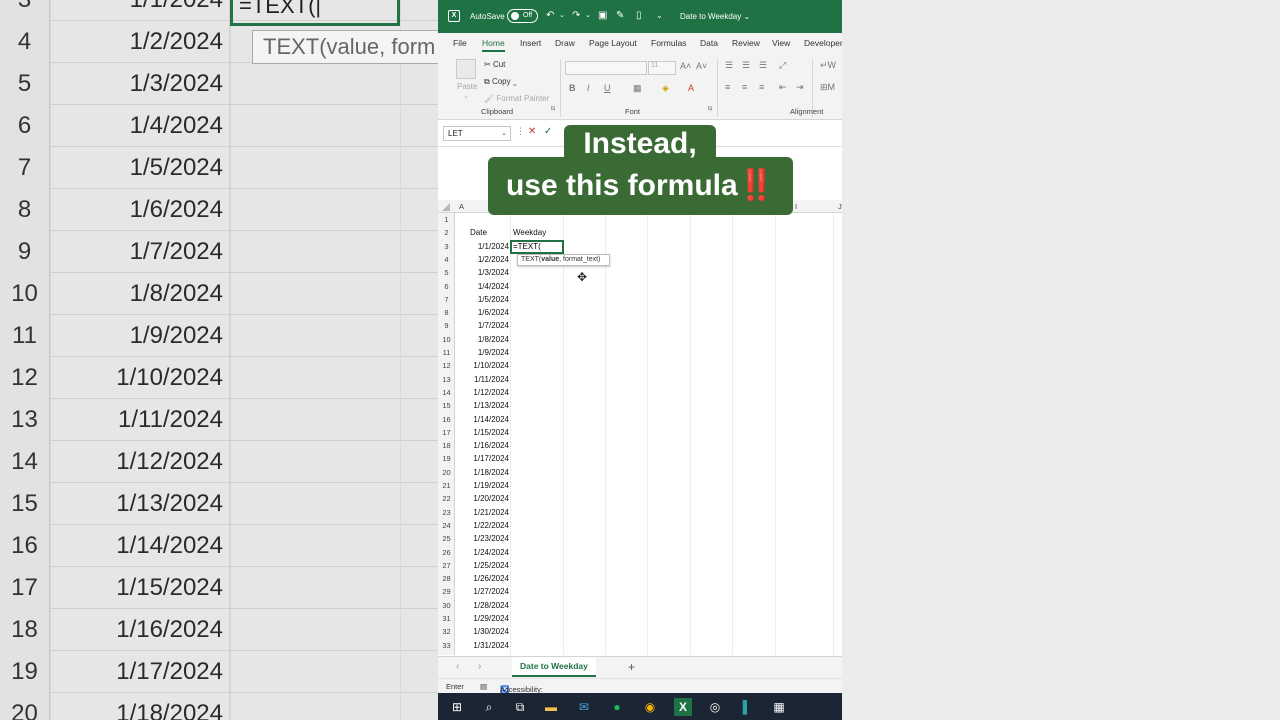 This screenshot has width=1280, height=720. What do you see at coordinates (446, 631) in the screenshot?
I see `row-number: 32` at bounding box center [446, 631].